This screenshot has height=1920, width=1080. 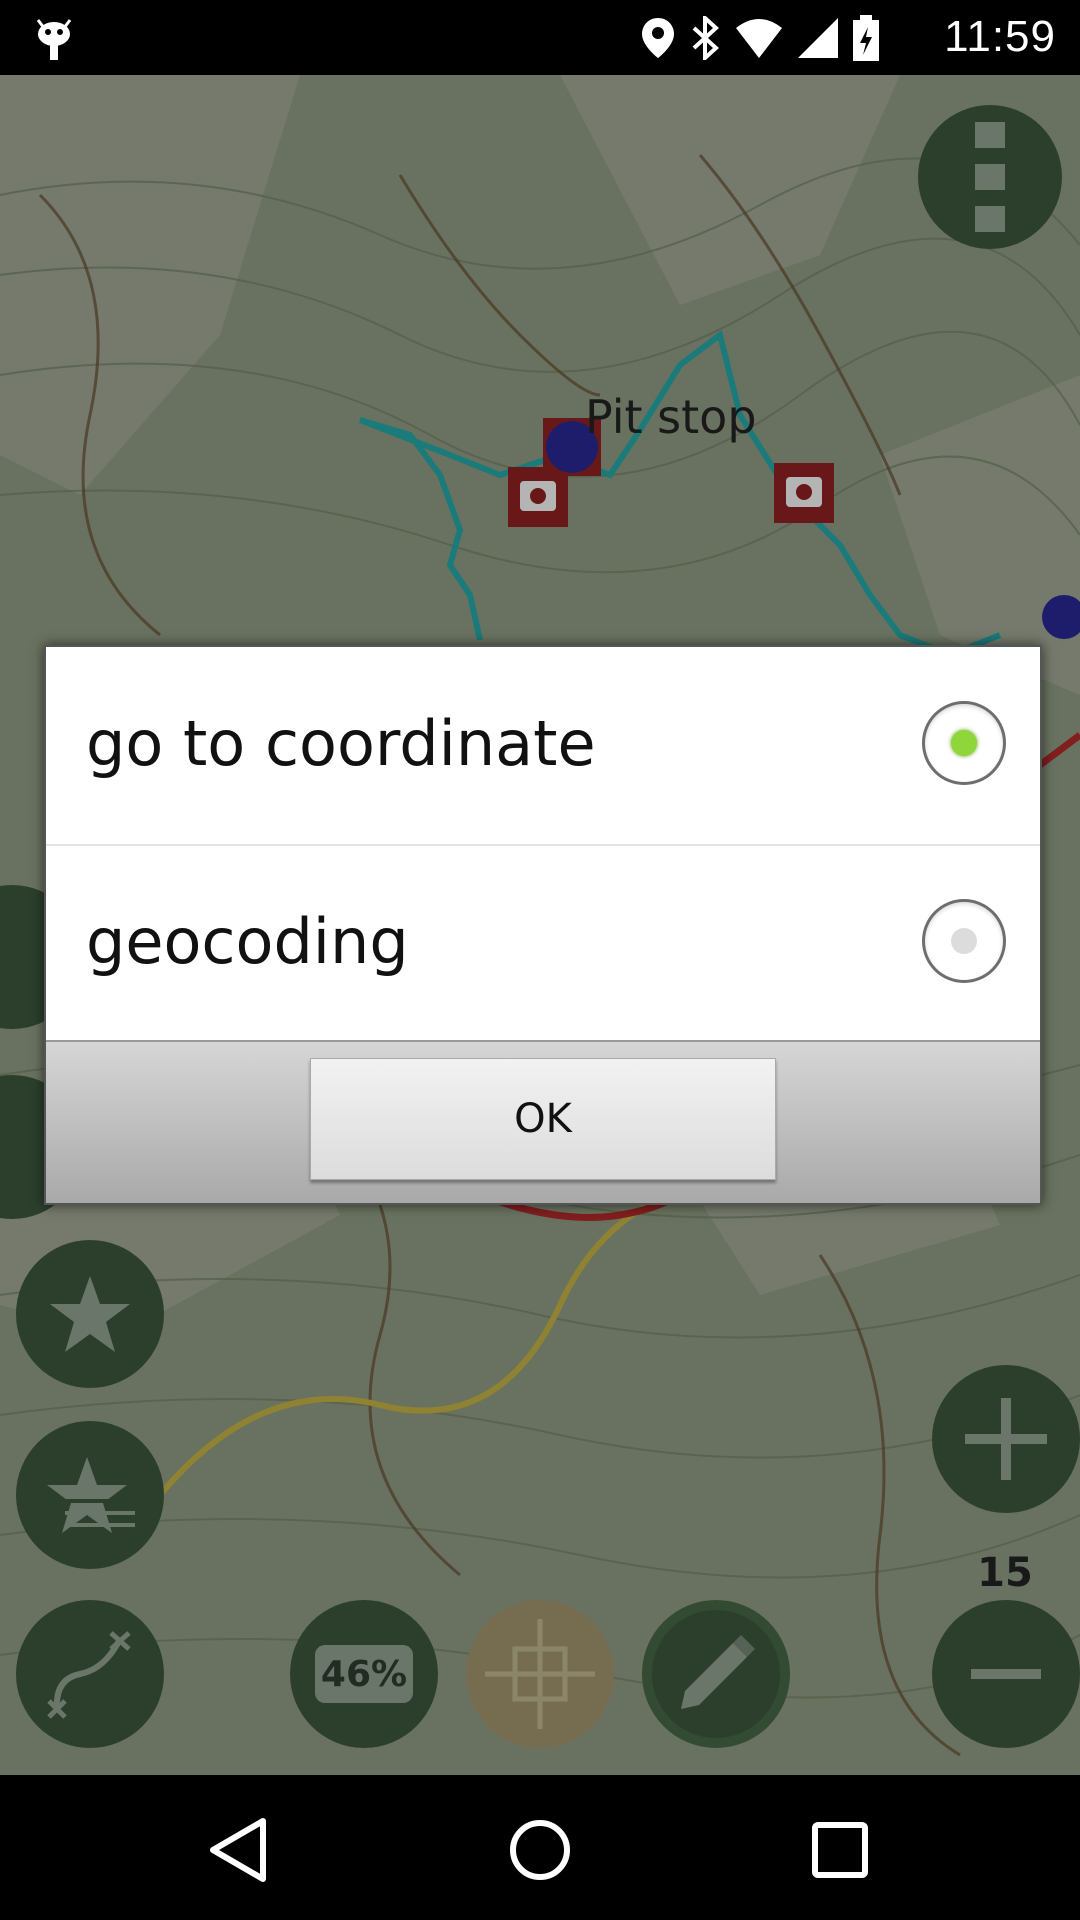 I want to click on status-bar: 11:59, so click(x=540, y=37).